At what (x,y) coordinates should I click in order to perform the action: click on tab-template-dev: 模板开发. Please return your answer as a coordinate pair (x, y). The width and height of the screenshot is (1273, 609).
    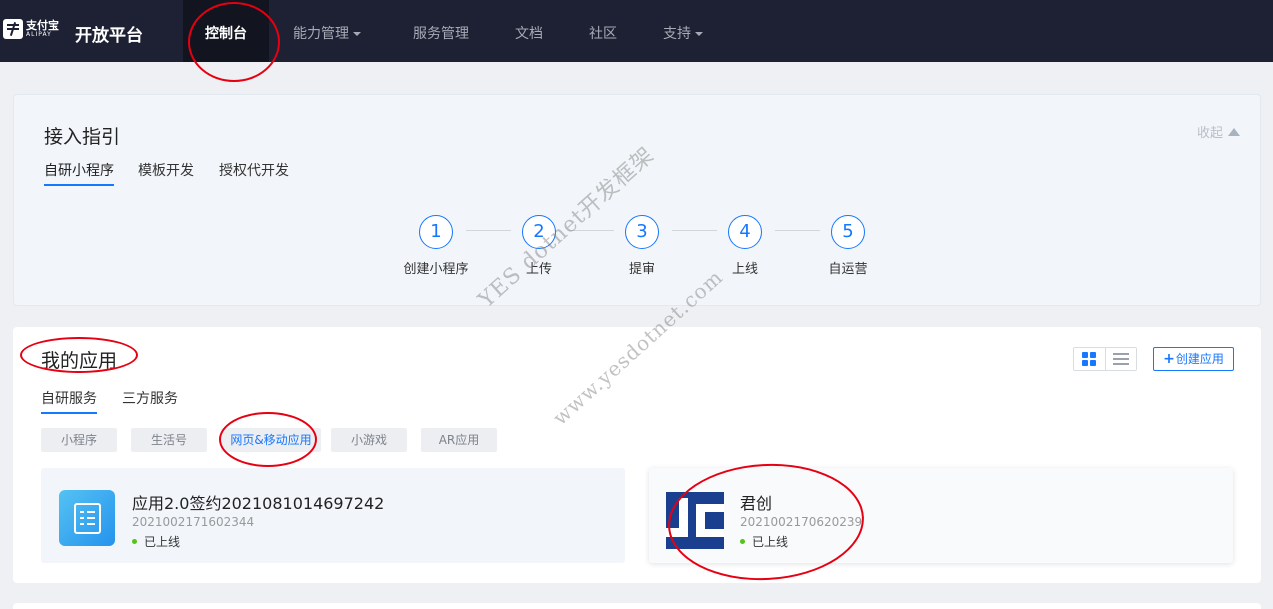
    Looking at the image, I should click on (166, 172).